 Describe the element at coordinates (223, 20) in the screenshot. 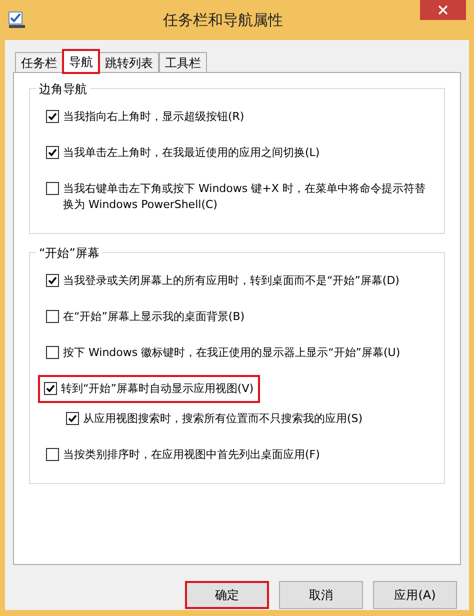

I see `window-title: 任务栏和导航属性` at that location.